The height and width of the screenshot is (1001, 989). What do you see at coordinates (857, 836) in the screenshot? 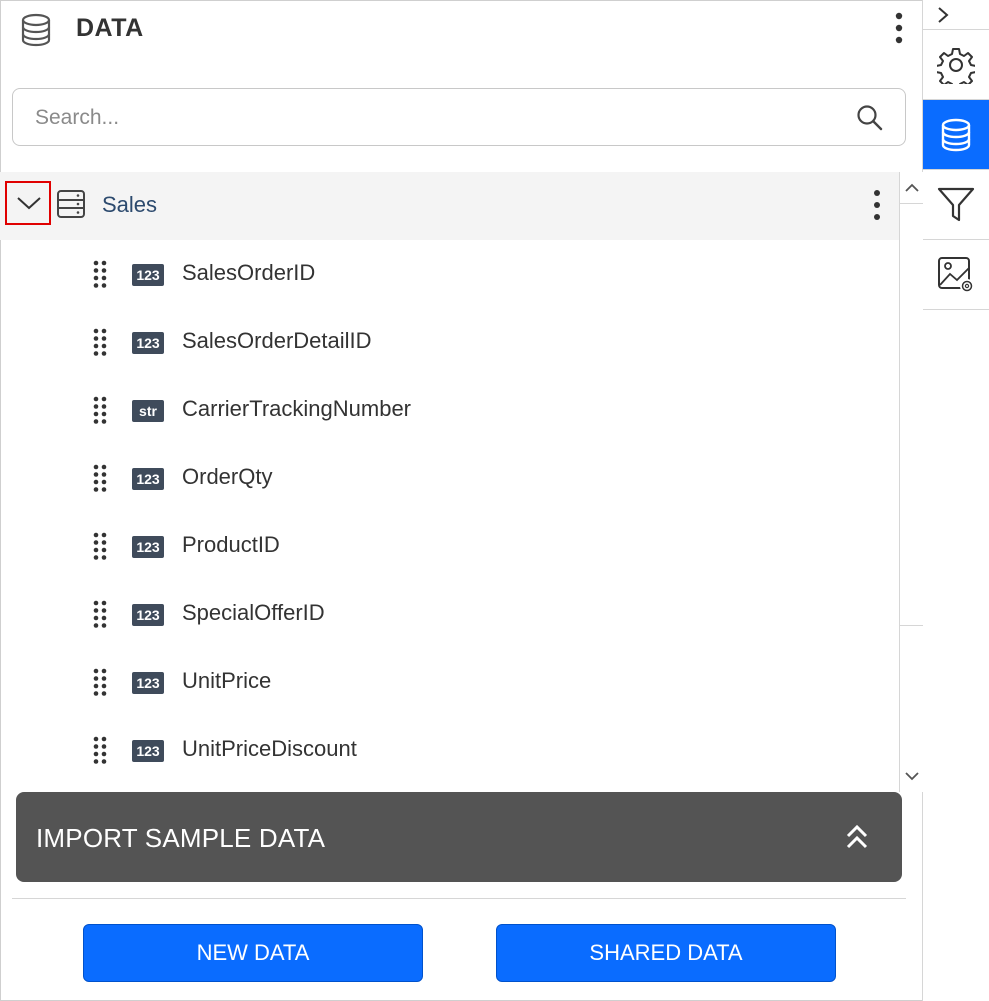
I see `double-chevron-up-icon` at bounding box center [857, 836].